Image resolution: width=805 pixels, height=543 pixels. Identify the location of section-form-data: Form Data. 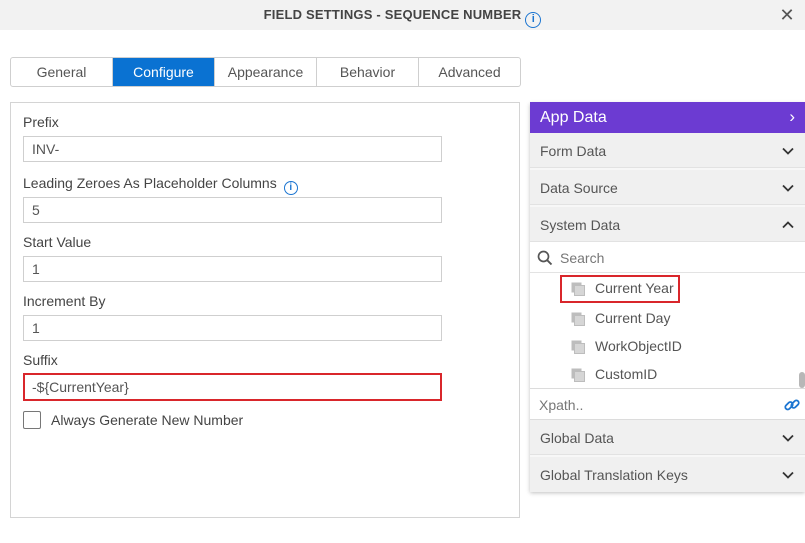
(667, 150).